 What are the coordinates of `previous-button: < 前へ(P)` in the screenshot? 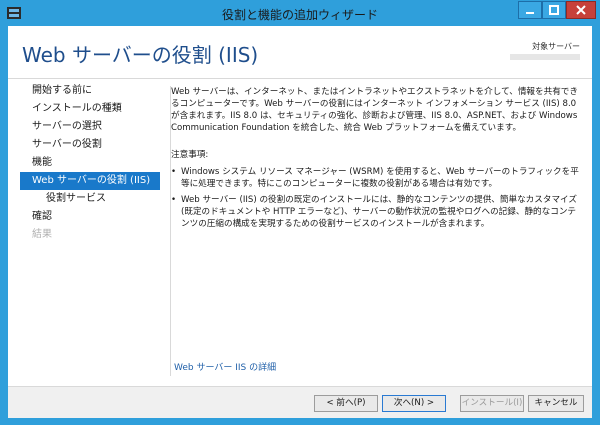 It's located at (346, 403).